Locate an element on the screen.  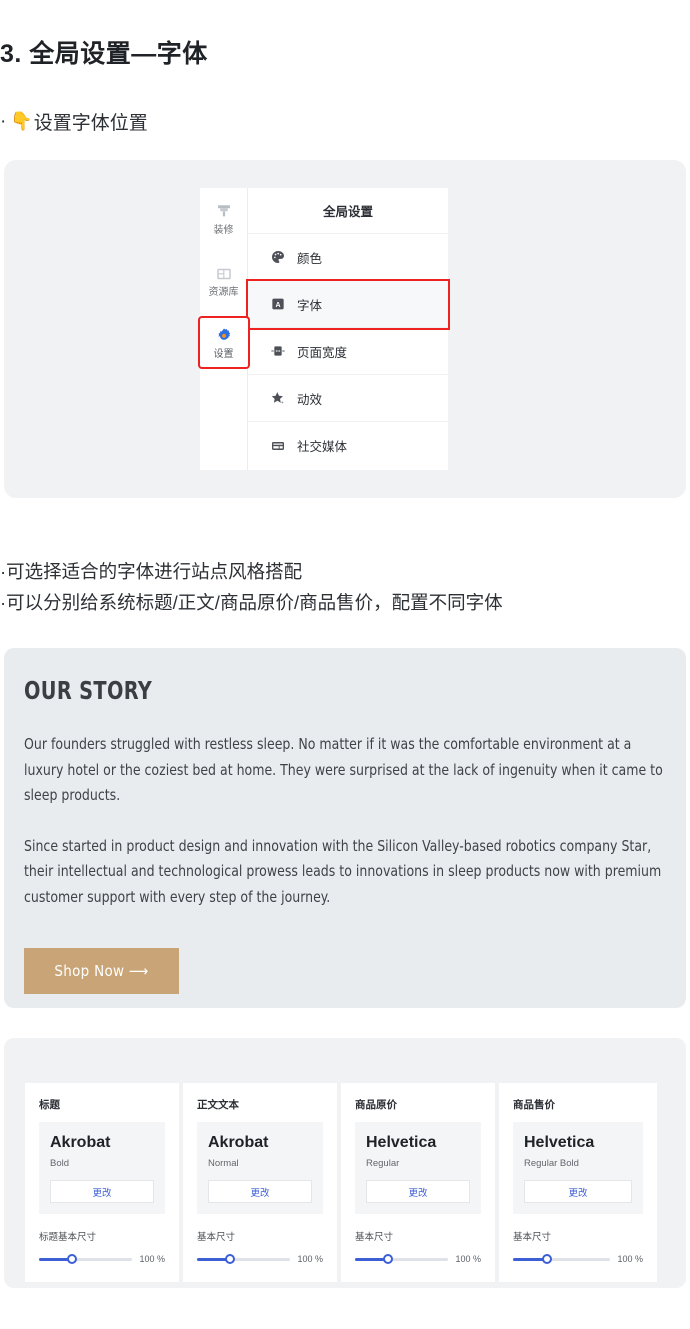
font-card-heading: 商品售价 is located at coordinates (534, 1105).